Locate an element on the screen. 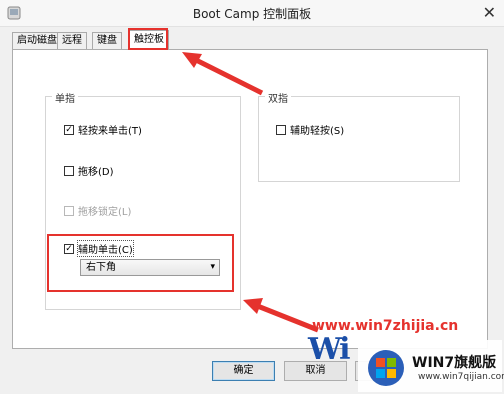 Image resolution: width=504 pixels, height=394 pixels. tab-highlight-box is located at coordinates (148, 39).